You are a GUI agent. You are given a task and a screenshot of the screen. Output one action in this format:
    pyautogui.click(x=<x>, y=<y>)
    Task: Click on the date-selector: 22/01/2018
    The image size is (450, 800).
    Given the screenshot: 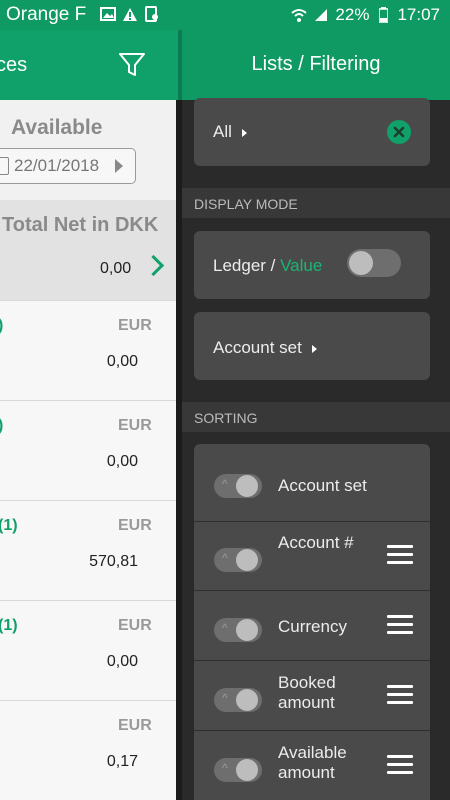 What is the action you would take?
    pyautogui.click(x=68, y=166)
    